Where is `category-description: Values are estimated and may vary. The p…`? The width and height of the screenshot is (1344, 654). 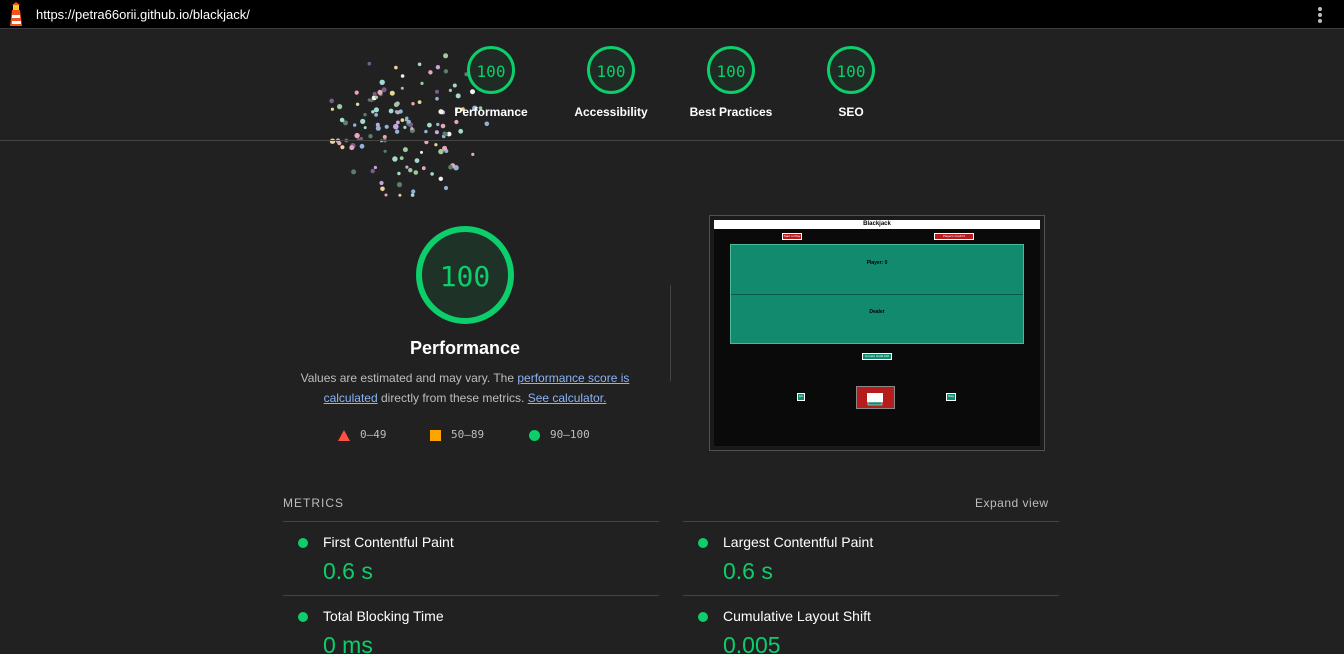 category-description: Values are estimated and may vary. The p… is located at coordinates (465, 388).